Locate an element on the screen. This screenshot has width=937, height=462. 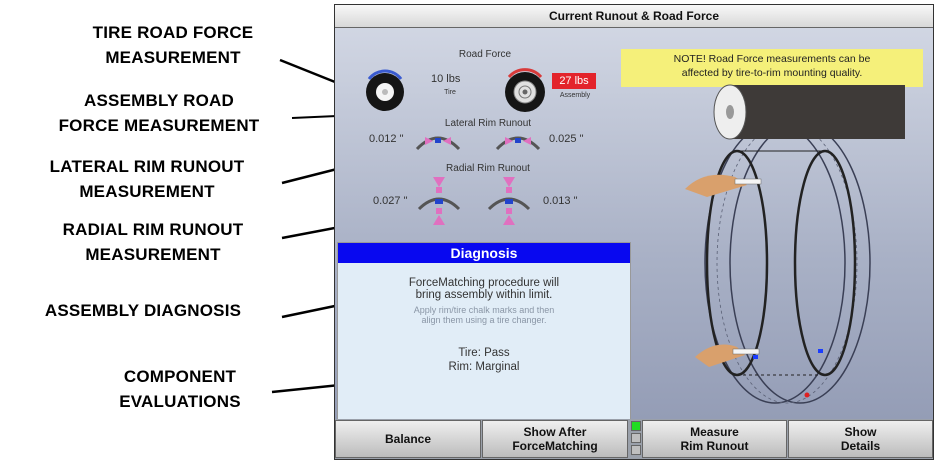
assembly-force-caption: Assembly is located at coordinates (575, 95).